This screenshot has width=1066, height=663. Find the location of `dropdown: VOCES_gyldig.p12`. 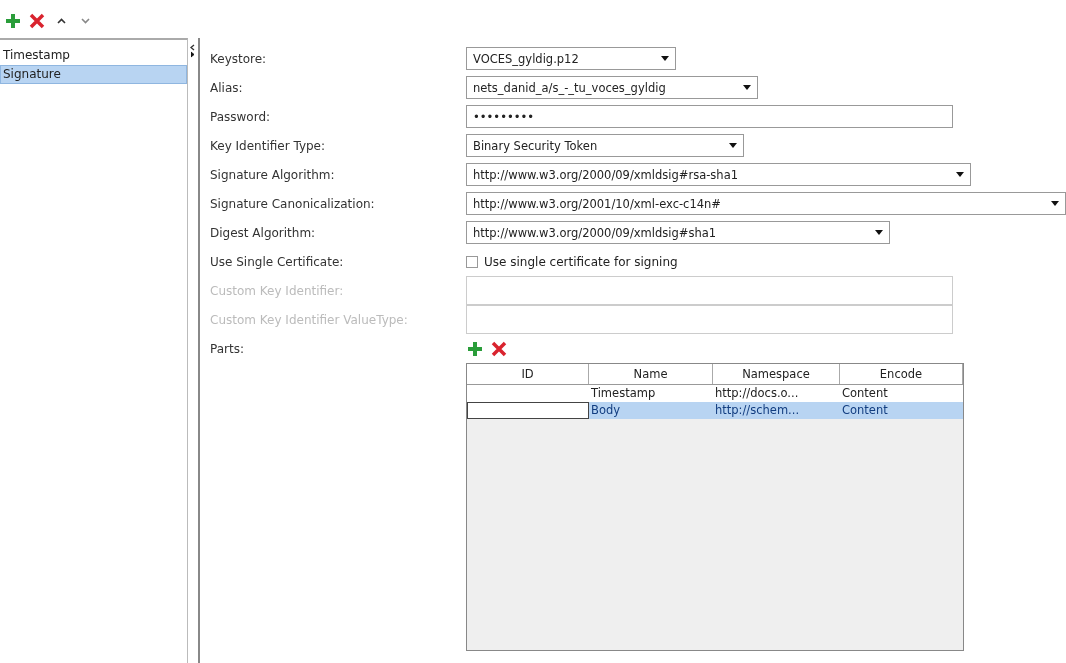

dropdown: VOCES_gyldig.p12 is located at coordinates (571, 58).